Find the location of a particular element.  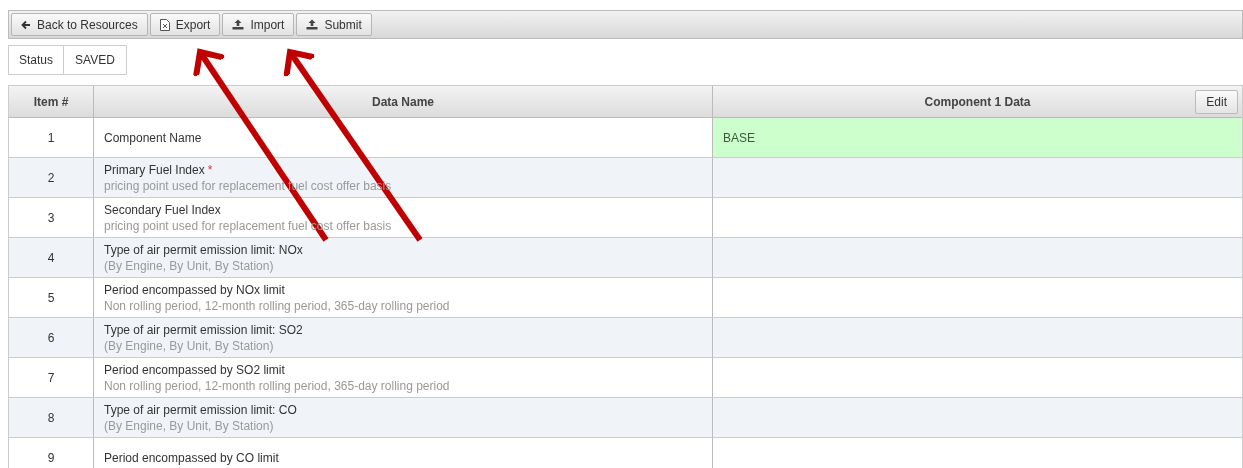

data-name-text: Component Name is located at coordinates (153, 138).